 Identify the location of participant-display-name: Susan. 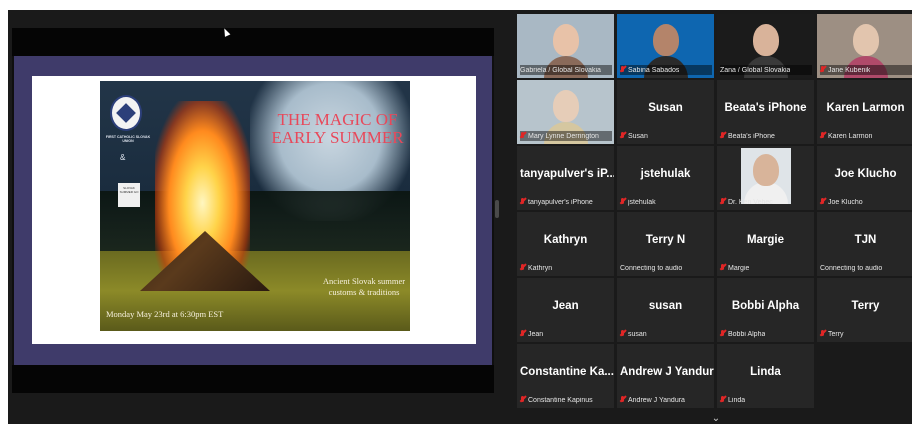
(665, 108).